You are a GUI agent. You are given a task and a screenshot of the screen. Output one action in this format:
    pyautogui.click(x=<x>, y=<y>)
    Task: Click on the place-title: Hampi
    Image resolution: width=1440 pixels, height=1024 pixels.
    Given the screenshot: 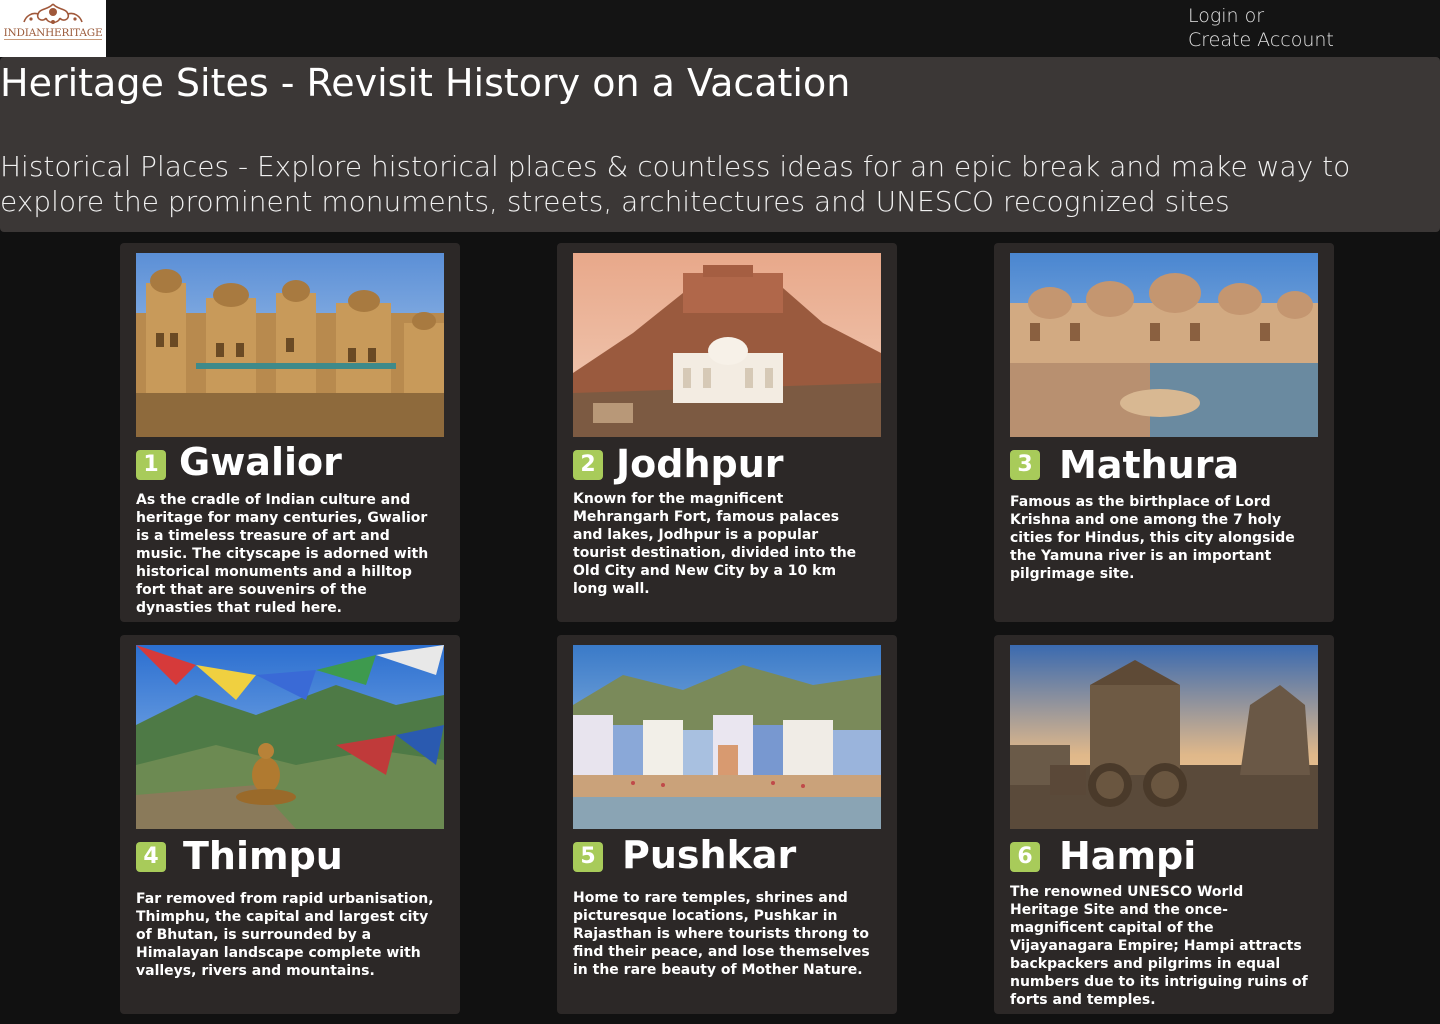 What is the action you would take?
    pyautogui.click(x=1128, y=856)
    